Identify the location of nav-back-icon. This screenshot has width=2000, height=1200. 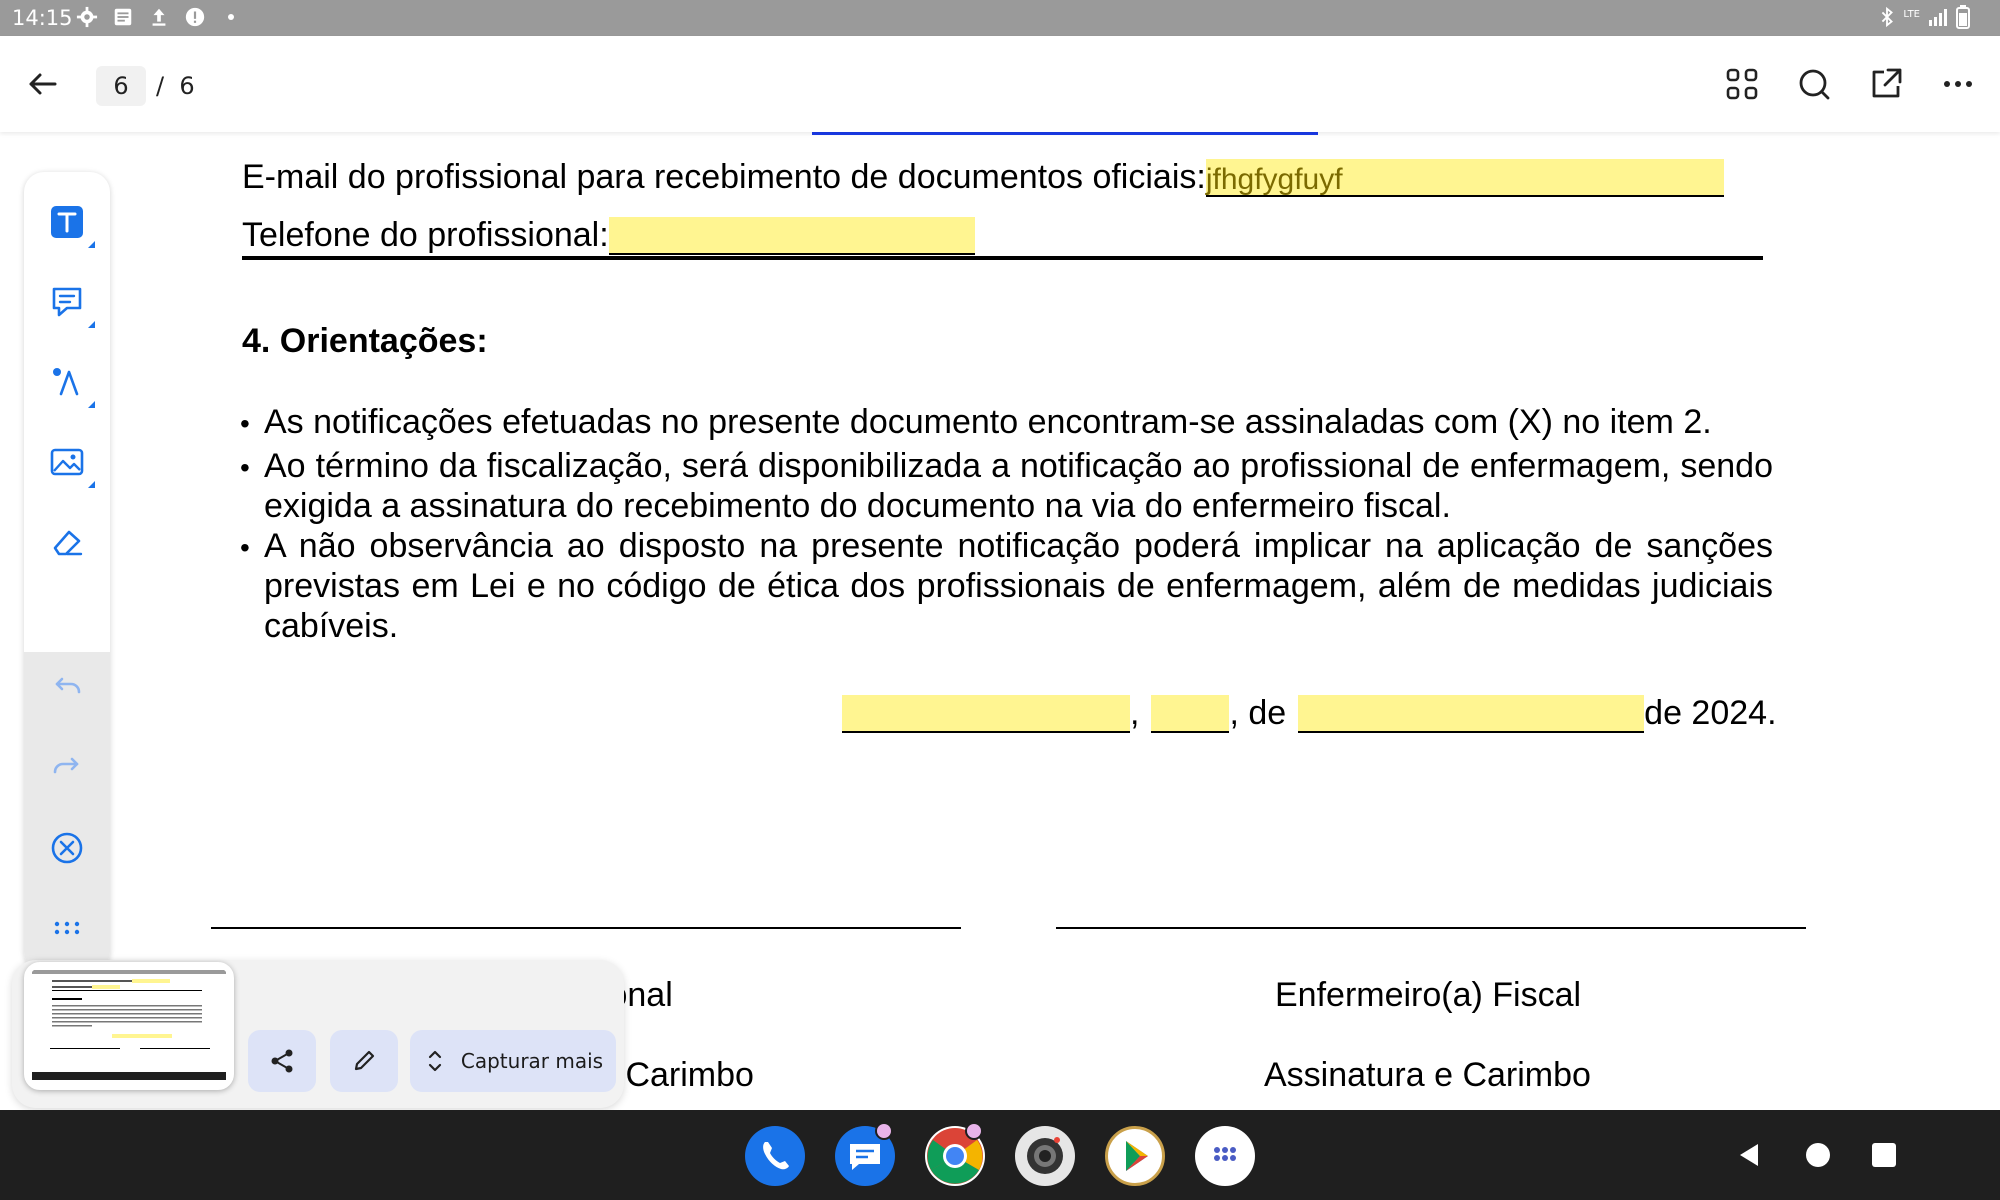
(1749, 1155).